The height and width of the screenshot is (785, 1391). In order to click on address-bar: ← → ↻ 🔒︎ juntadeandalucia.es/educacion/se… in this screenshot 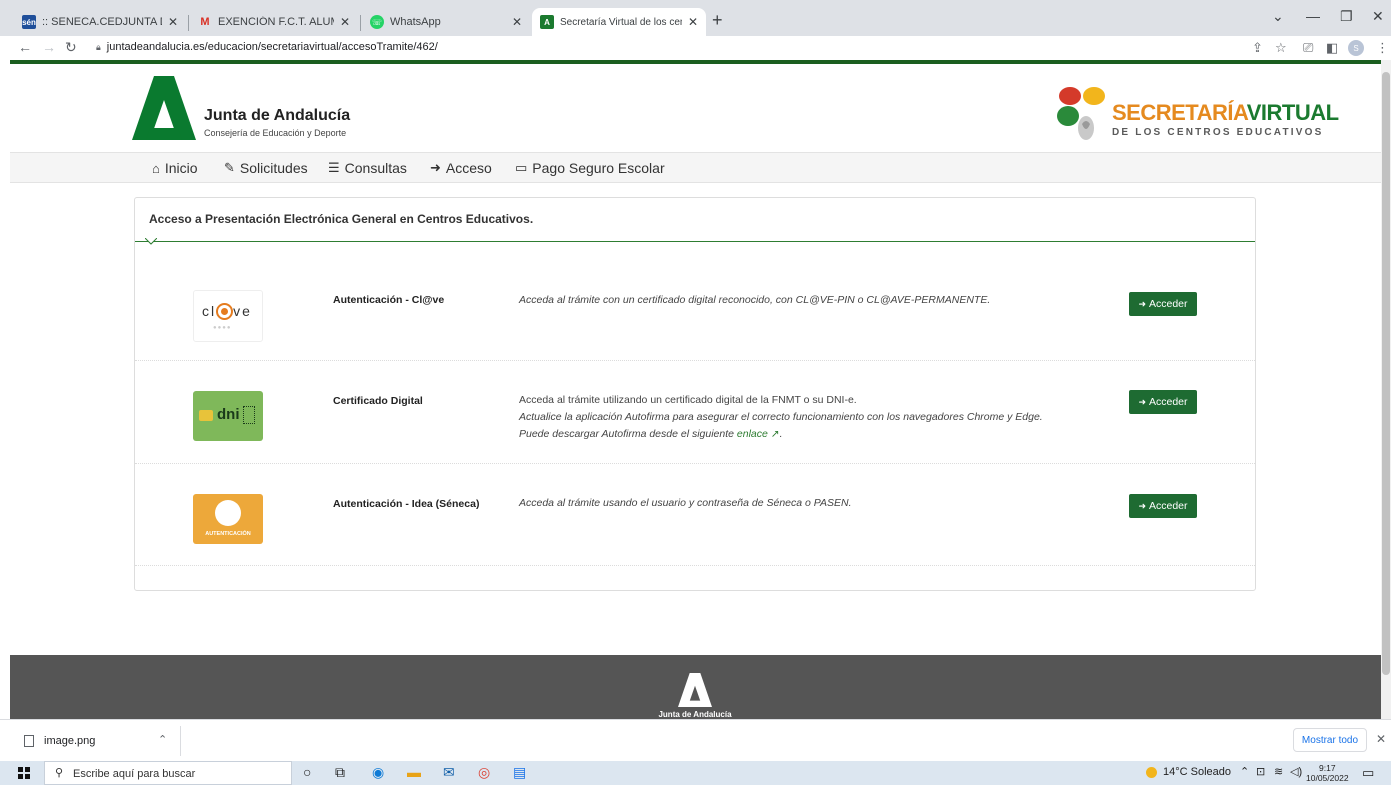, I will do `click(695, 48)`.